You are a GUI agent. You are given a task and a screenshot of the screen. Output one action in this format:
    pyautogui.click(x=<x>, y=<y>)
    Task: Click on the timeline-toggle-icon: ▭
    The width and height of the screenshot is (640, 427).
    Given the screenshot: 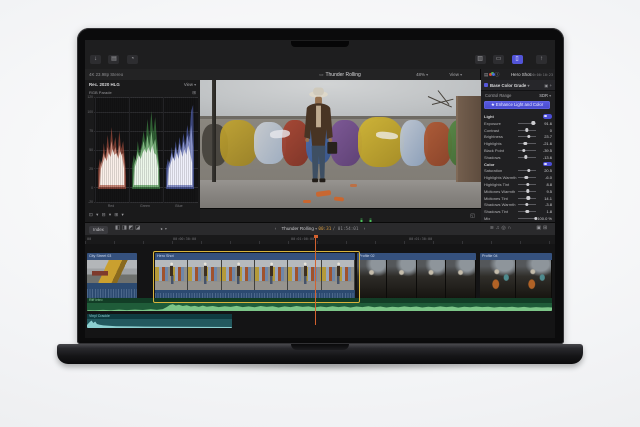 What is the action you would take?
    pyautogui.click(x=499, y=59)
    